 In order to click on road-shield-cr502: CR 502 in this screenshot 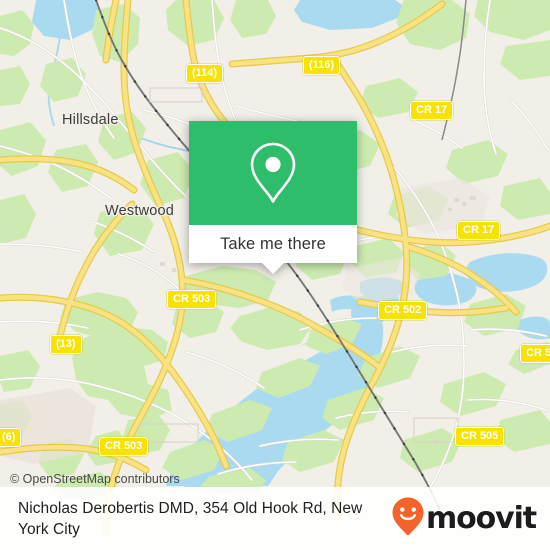, I will do `click(403, 310)`.